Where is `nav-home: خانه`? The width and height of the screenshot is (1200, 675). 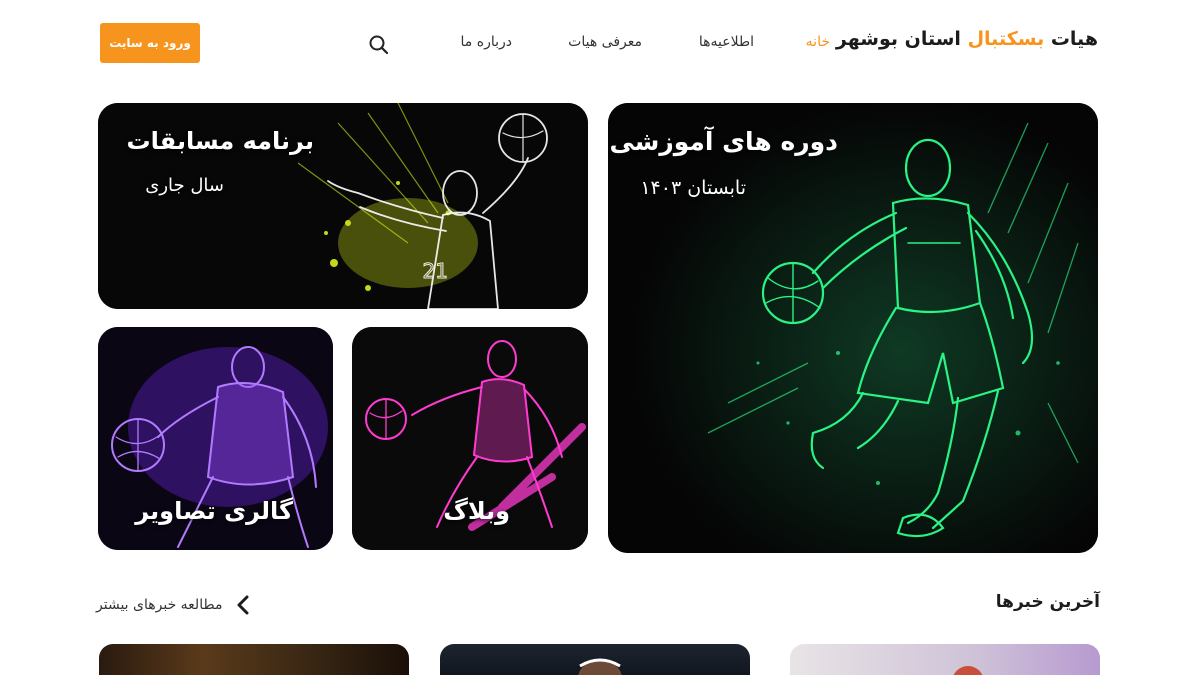
nav-home: خانه is located at coordinates (818, 45).